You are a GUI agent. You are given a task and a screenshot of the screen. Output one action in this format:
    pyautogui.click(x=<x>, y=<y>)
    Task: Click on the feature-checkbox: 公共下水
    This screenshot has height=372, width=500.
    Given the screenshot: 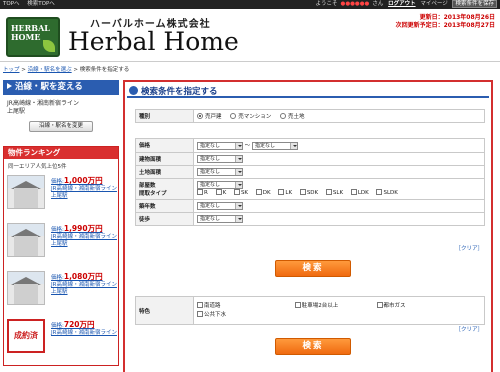 What is the action you would take?
    pyautogui.click(x=212, y=315)
    